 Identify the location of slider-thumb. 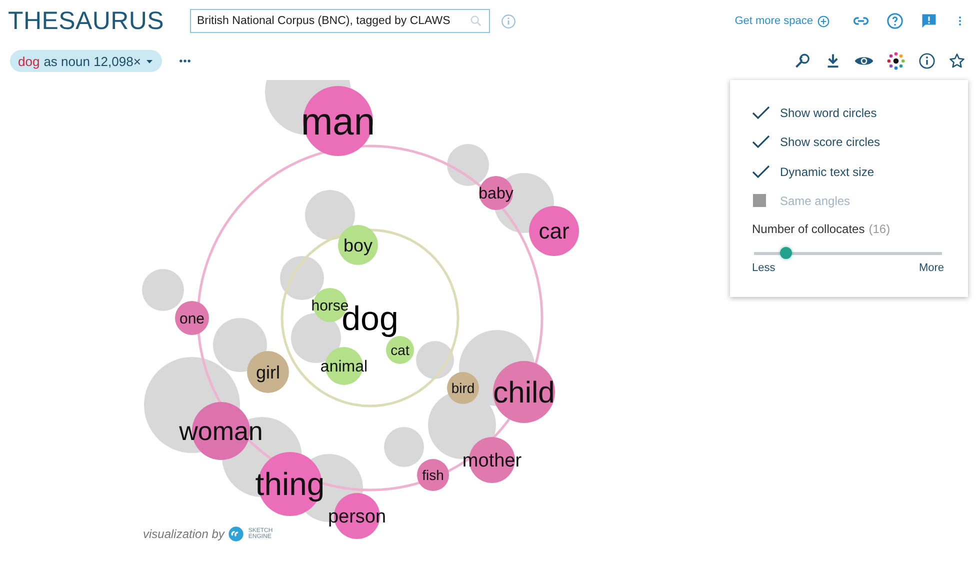
(786, 253).